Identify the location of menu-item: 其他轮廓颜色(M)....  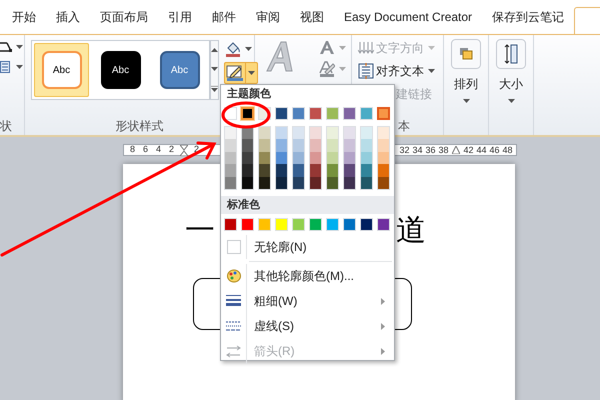
(307, 276).